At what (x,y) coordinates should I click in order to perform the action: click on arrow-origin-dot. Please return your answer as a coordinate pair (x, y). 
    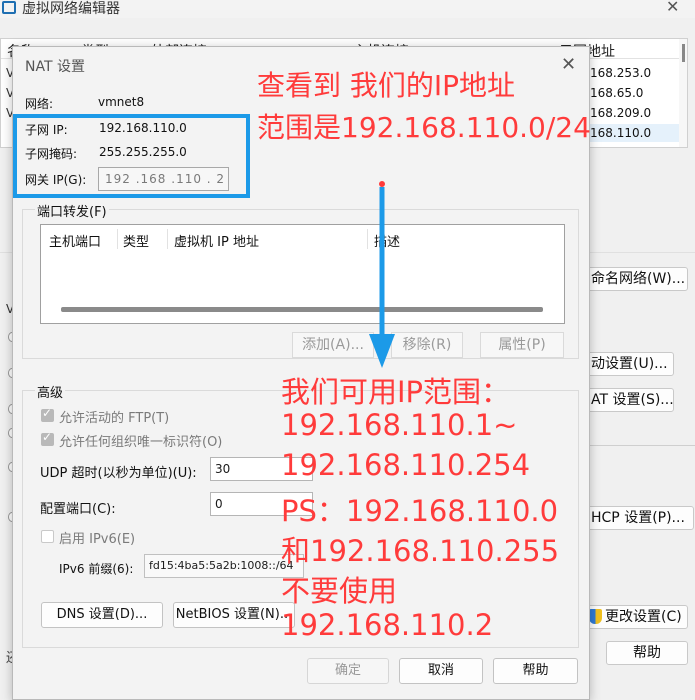
    Looking at the image, I should click on (382, 184).